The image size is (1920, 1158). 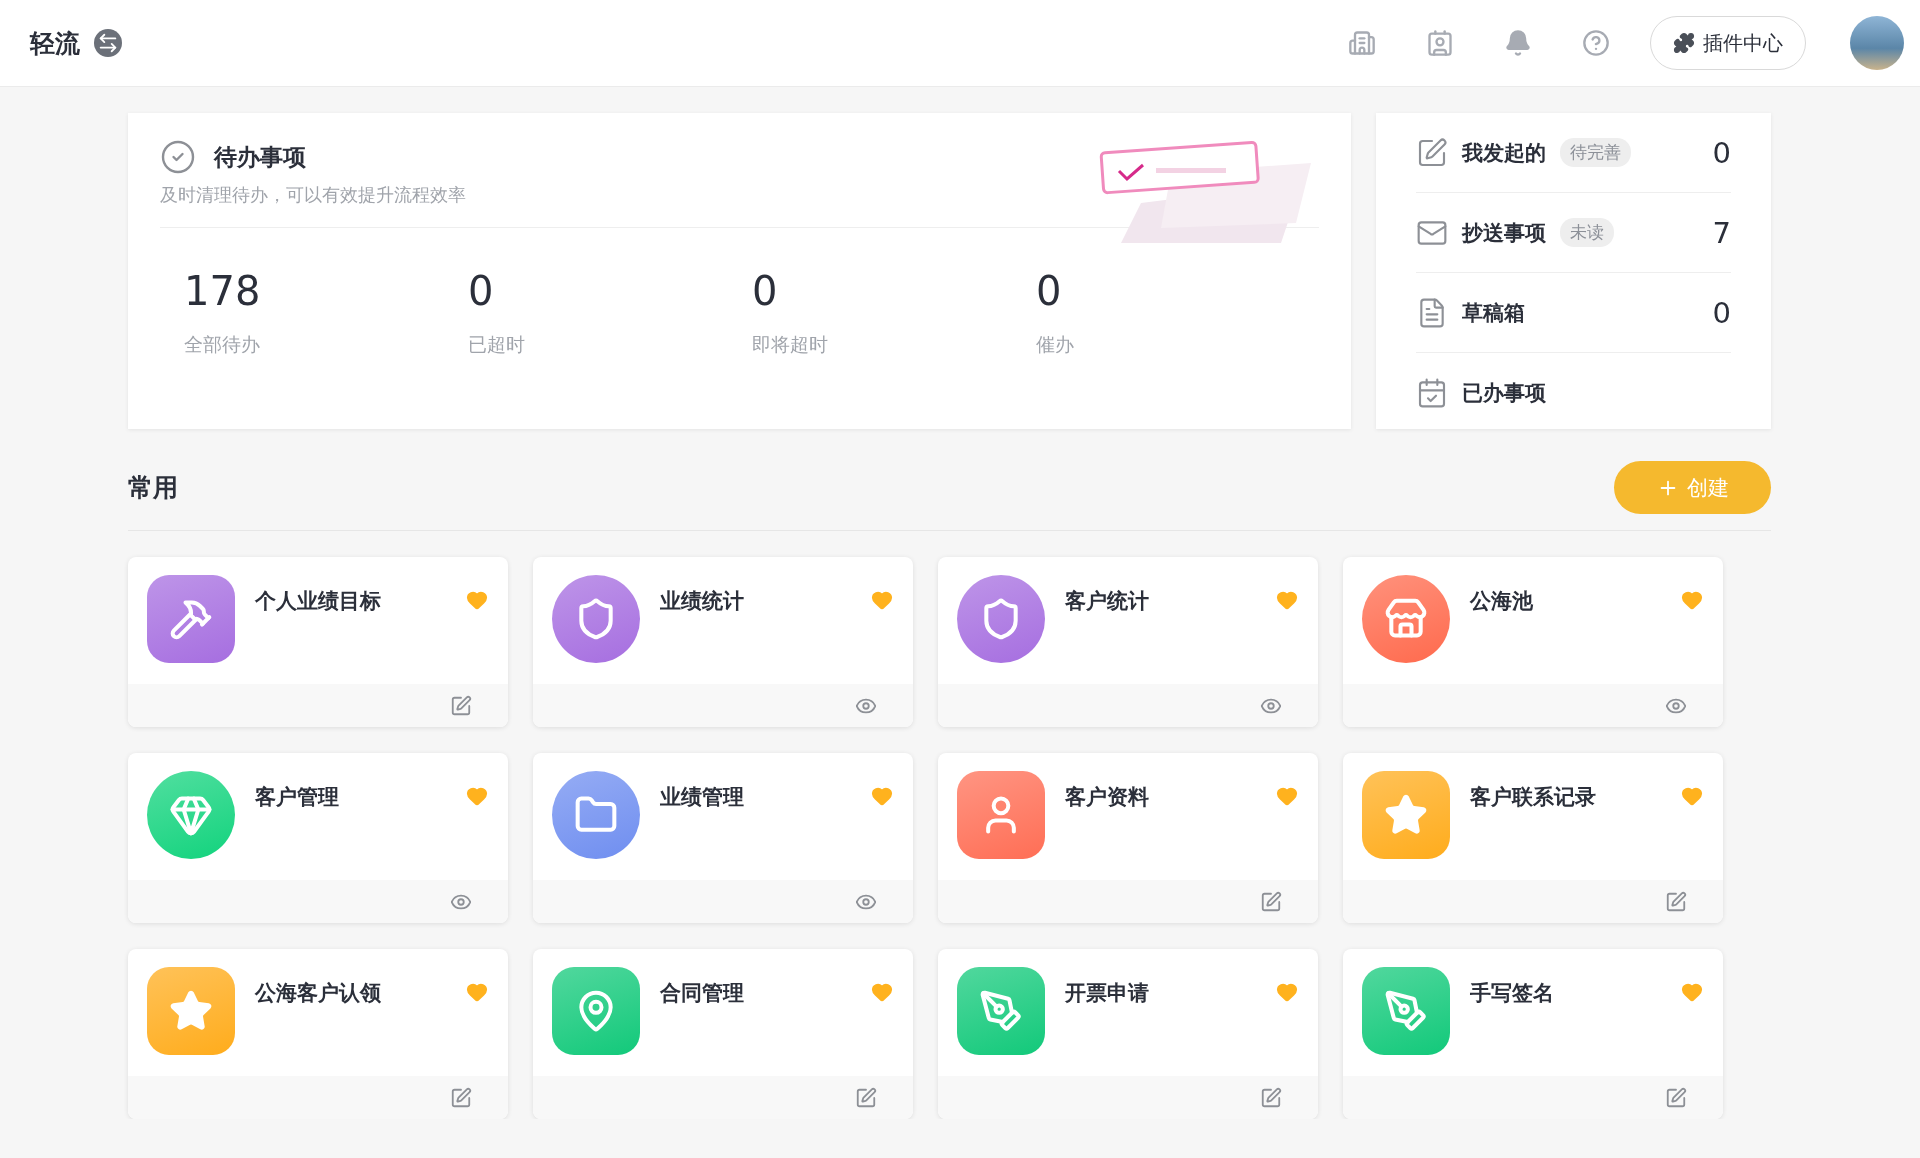 I want to click on app-card: 公海客户认领, so click(x=318, y=1034).